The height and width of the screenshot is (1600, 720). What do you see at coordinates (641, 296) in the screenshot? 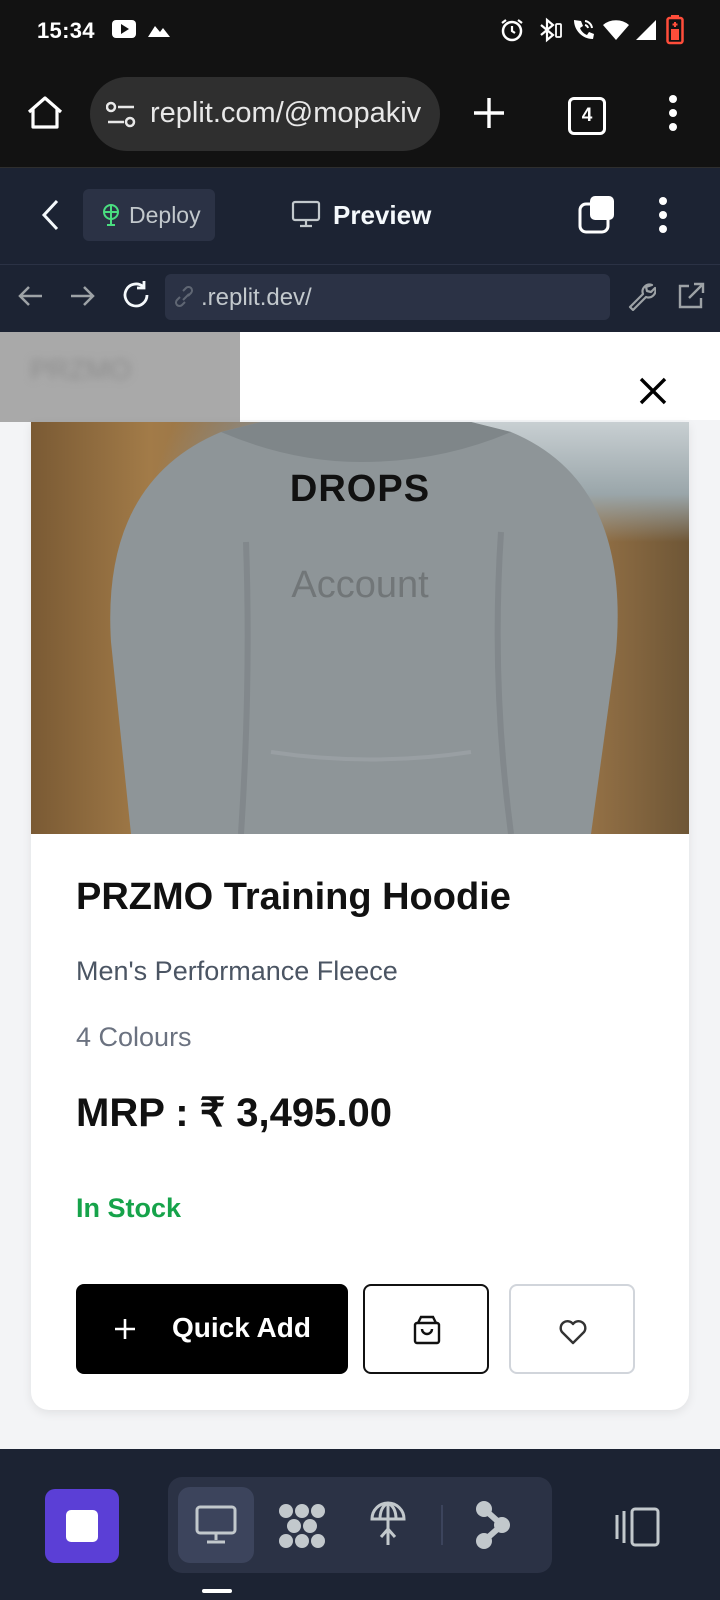
I see `wrench-icon` at bounding box center [641, 296].